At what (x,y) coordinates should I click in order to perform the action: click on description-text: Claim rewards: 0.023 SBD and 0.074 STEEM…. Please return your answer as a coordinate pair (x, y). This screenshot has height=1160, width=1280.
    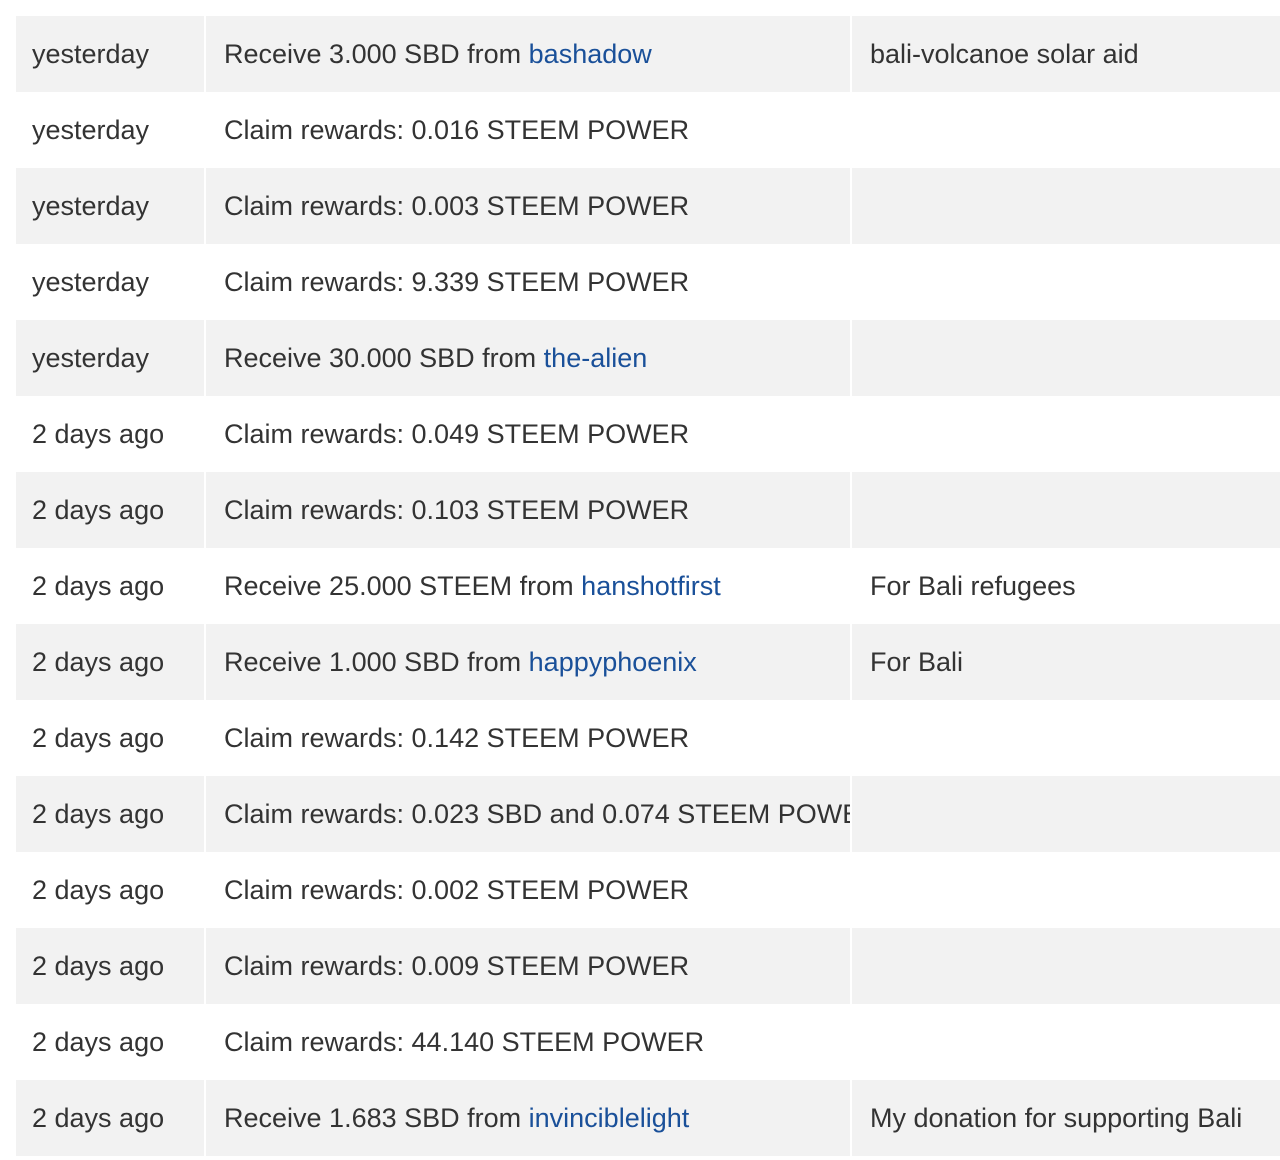
    Looking at the image, I should click on (537, 813).